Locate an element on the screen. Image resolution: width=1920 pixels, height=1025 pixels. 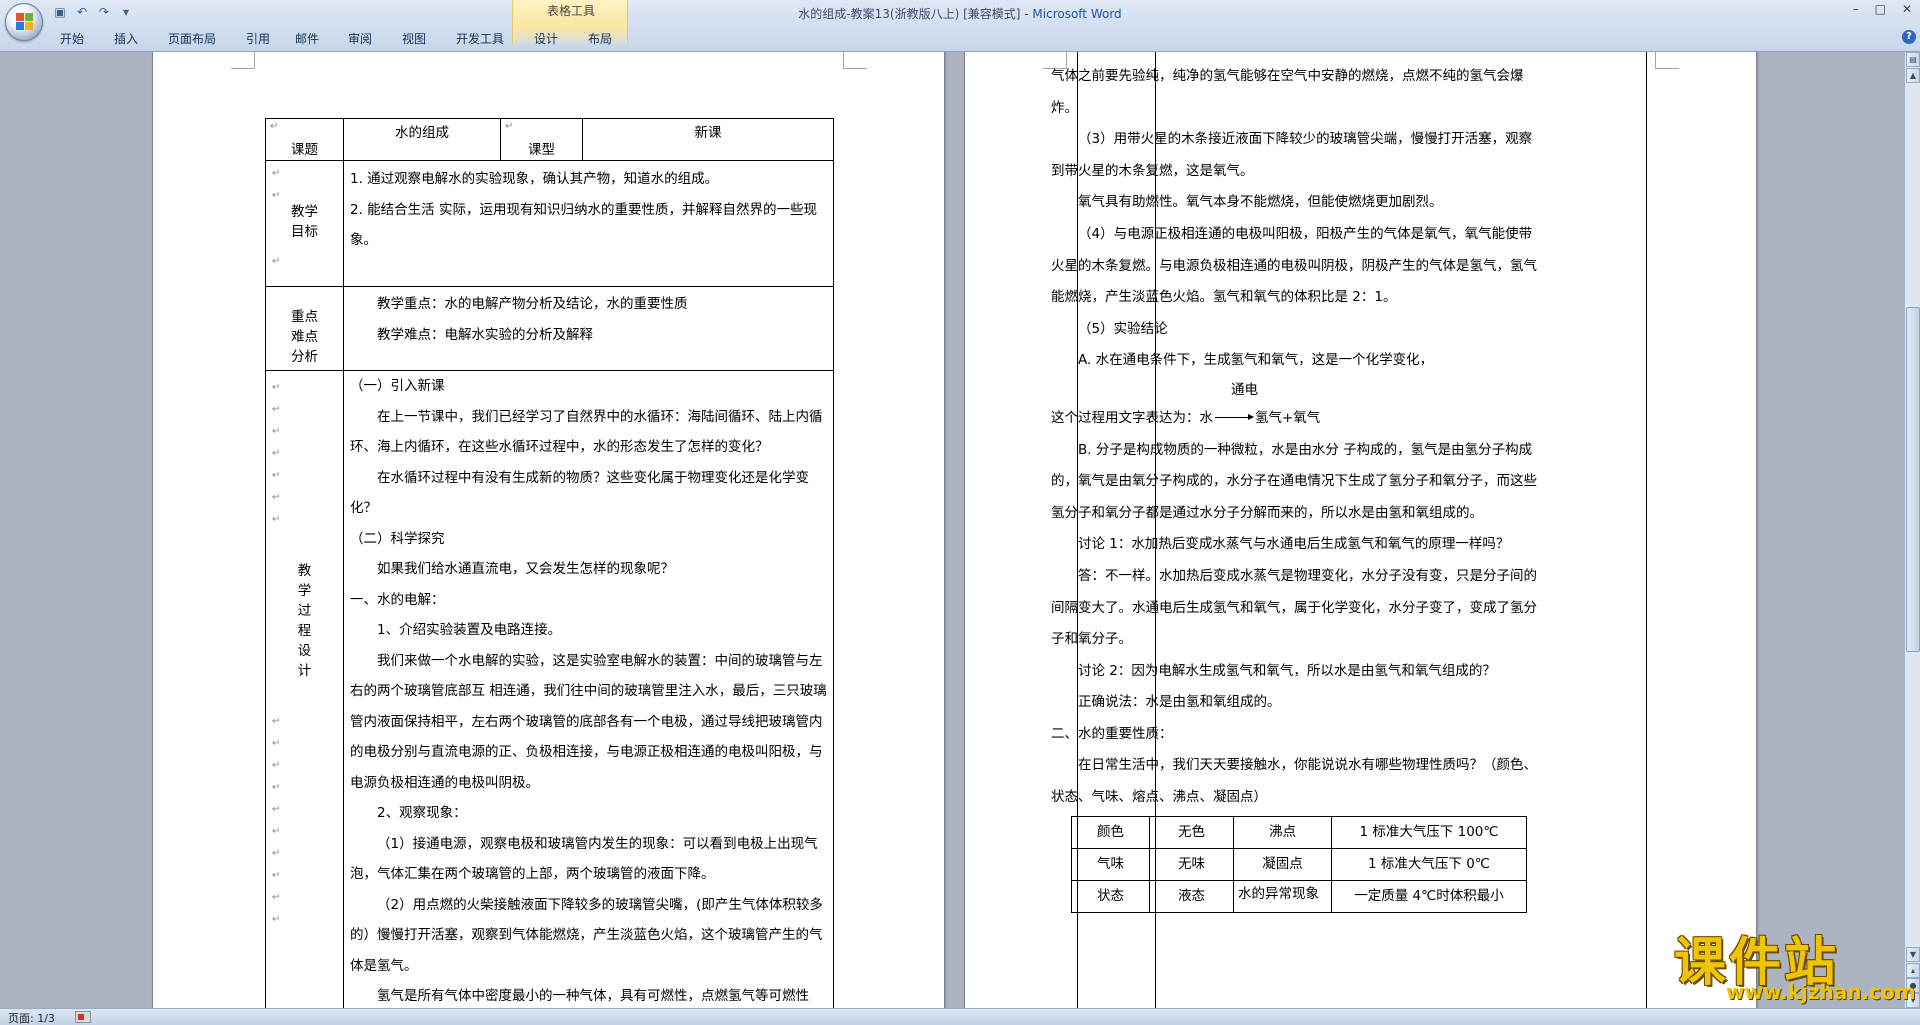
topic-label: 课题 is located at coordinates (304, 150).